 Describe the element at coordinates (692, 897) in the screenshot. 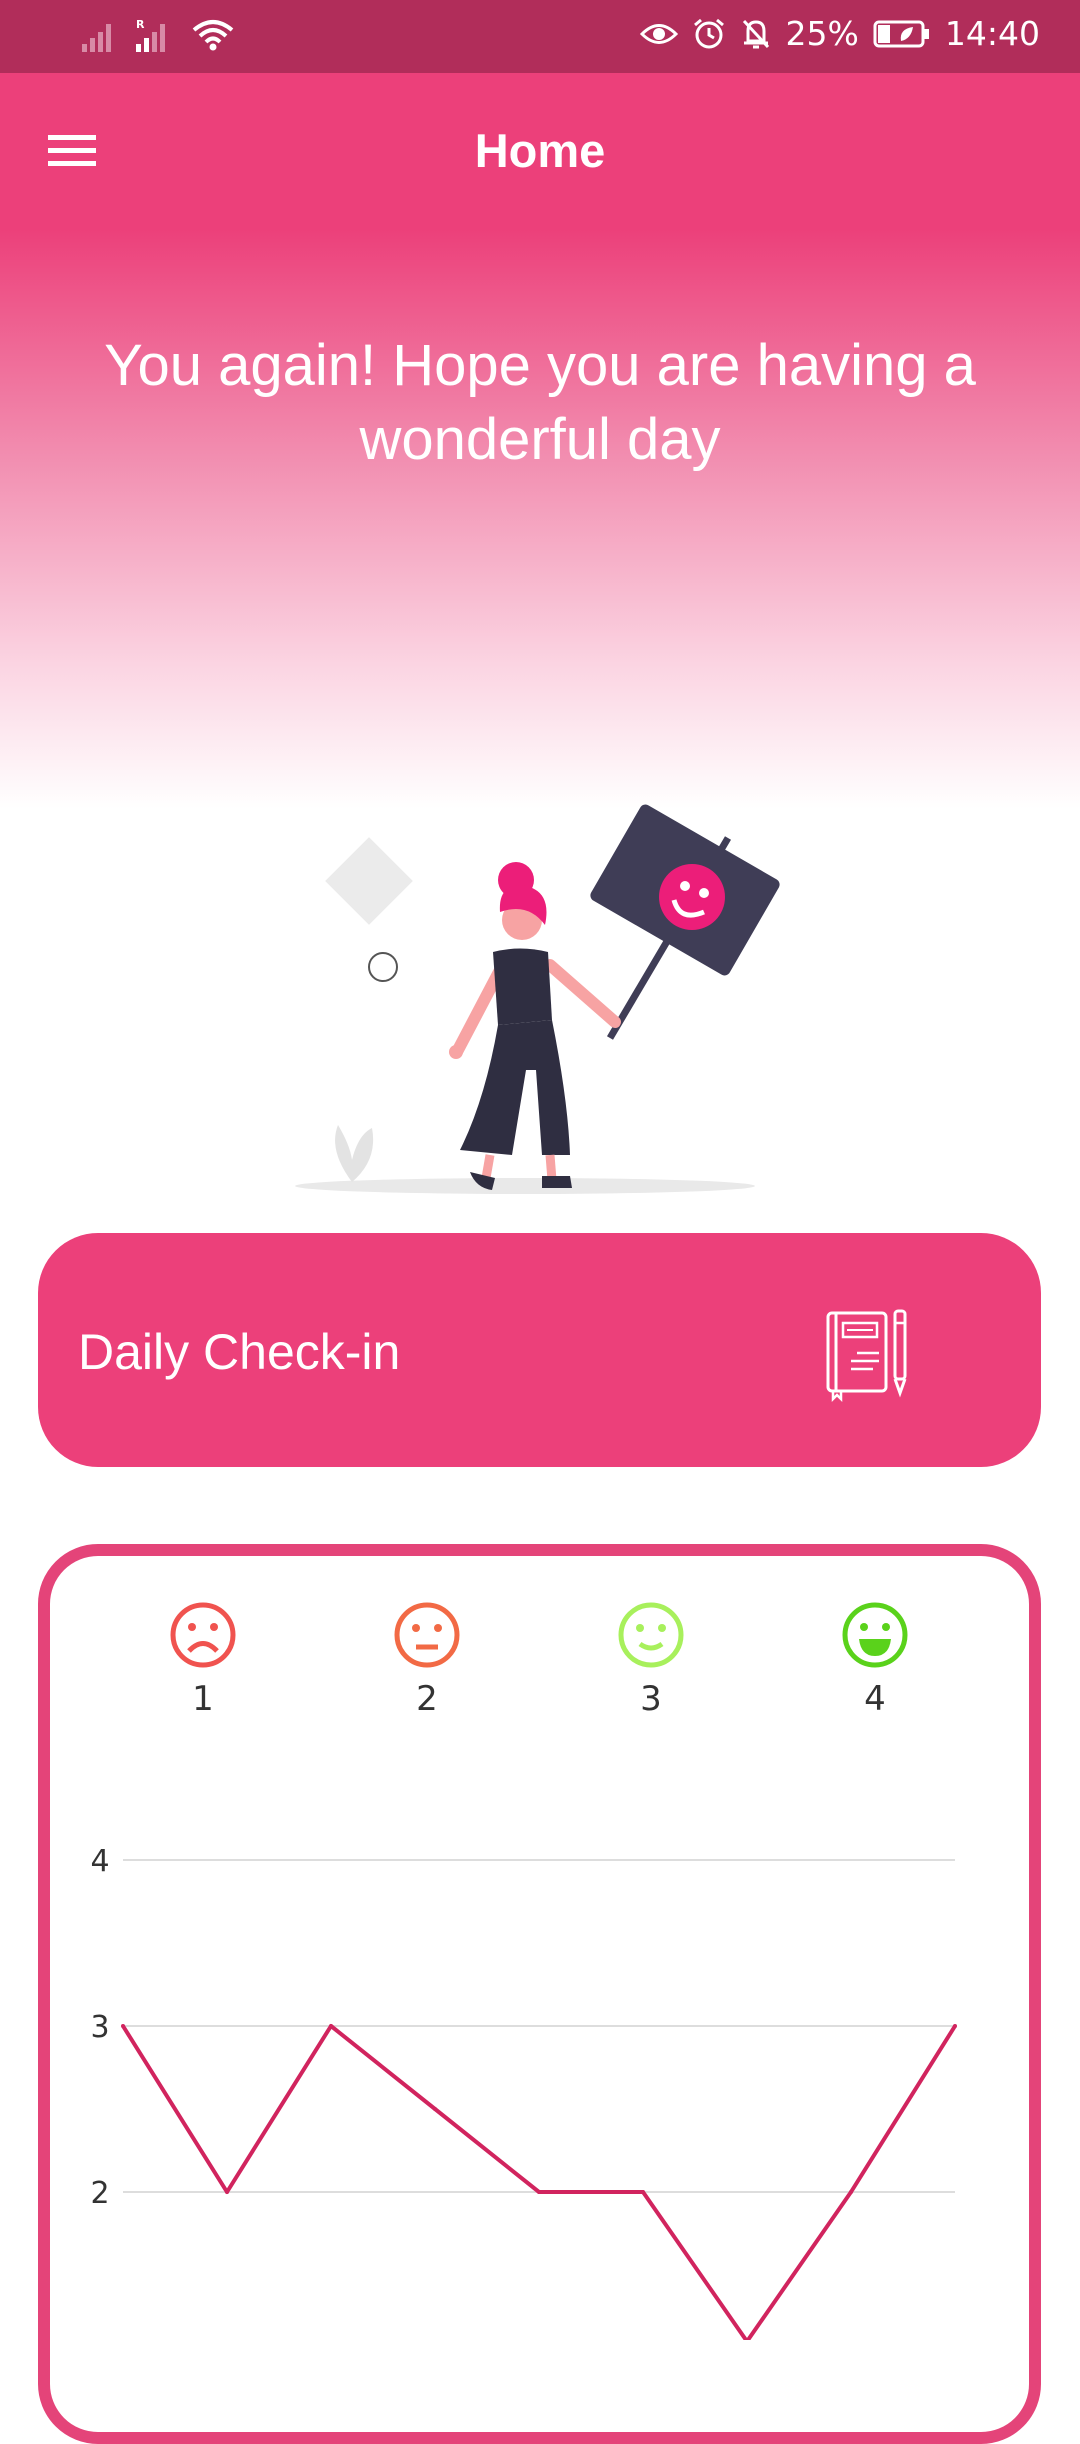

I see `sign-smiley-face` at that location.